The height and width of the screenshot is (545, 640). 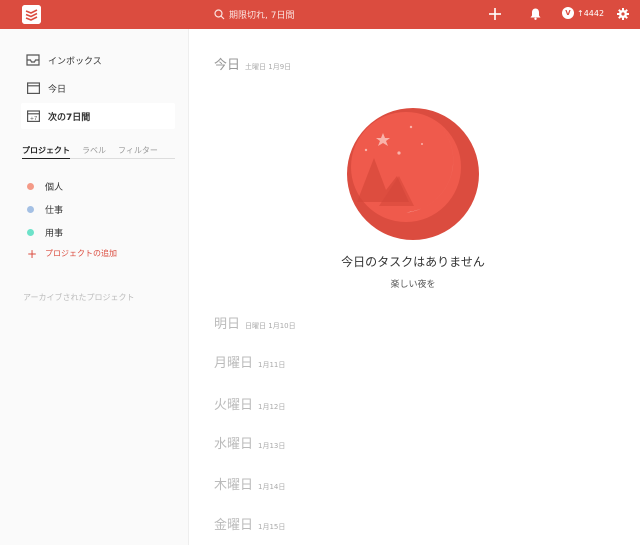 I want to click on day-date: 日曜日 1月10日, so click(x=270, y=326).